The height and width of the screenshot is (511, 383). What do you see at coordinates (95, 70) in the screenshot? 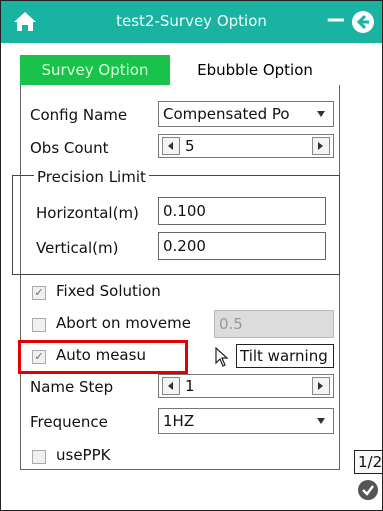
I see `tab-survey-option: Survey Option` at bounding box center [95, 70].